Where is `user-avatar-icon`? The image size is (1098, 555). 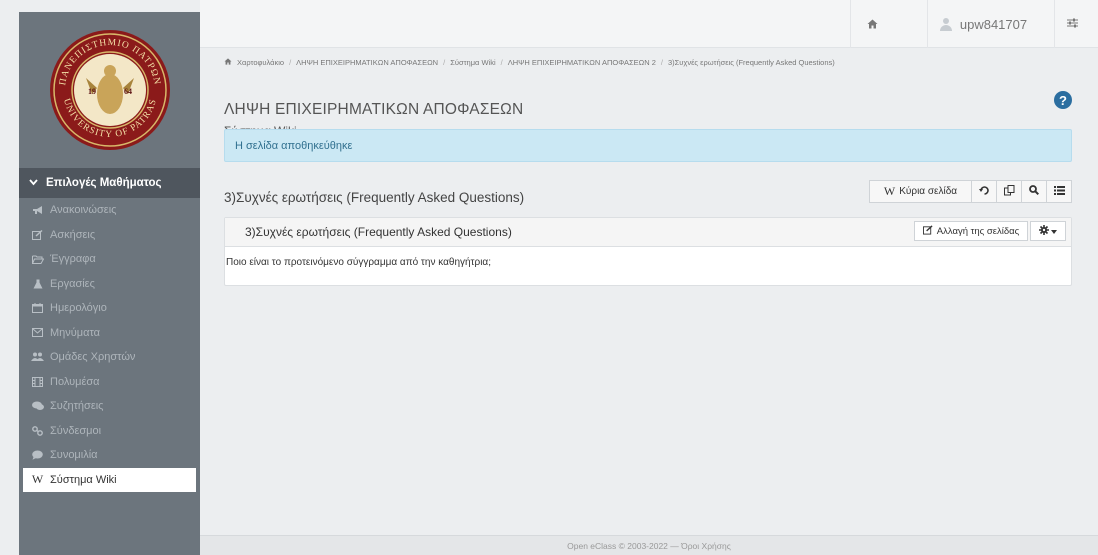
user-avatar-icon is located at coordinates (945, 24).